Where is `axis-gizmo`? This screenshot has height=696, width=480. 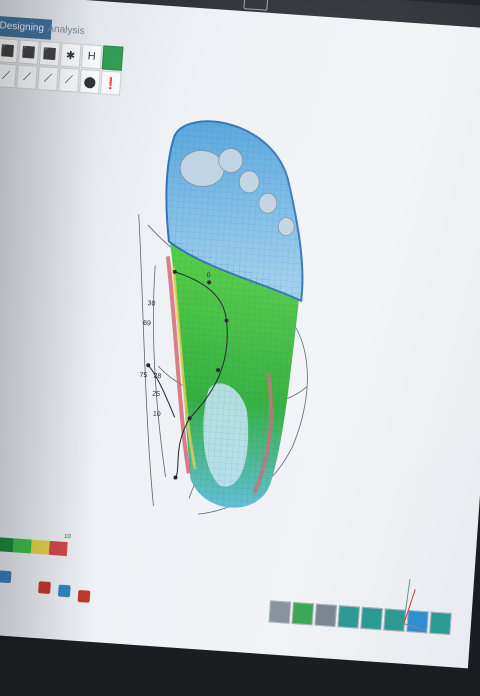 axis-gizmo is located at coordinates (415, 604).